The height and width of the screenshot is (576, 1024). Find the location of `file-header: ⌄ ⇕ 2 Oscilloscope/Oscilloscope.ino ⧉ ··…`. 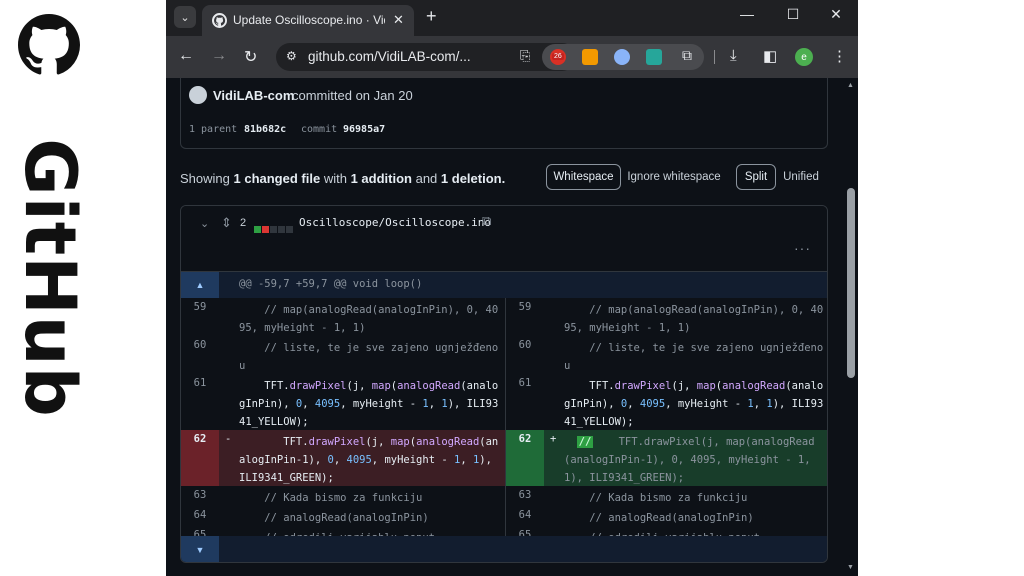

file-header: ⌄ ⇕ 2 Oscilloscope/Oscilloscope.ino ⧉ ··… is located at coordinates (504, 239).